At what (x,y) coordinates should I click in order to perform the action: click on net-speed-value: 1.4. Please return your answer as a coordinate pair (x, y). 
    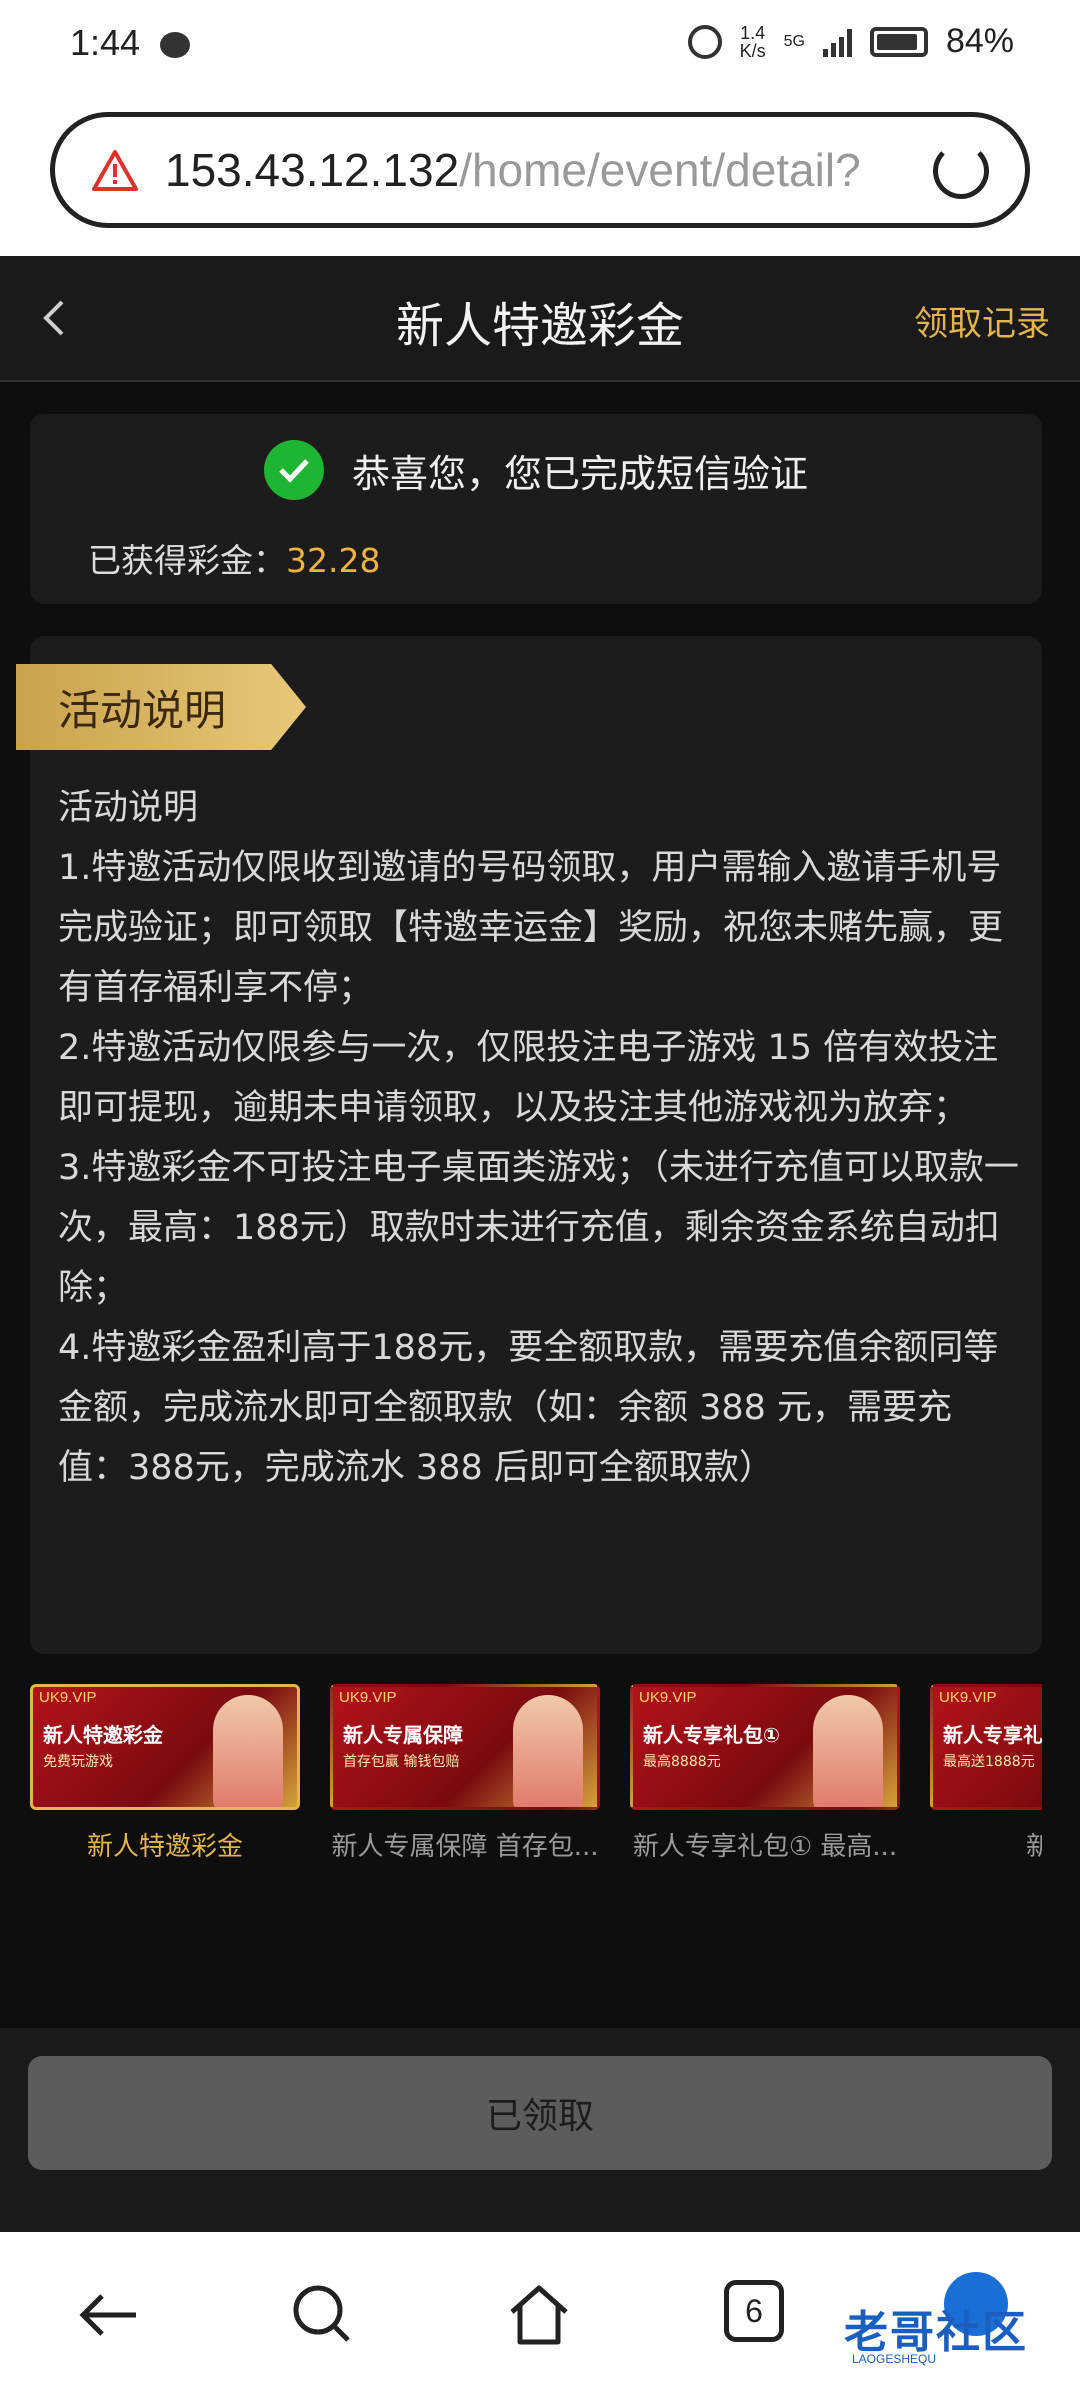
    Looking at the image, I should click on (753, 32).